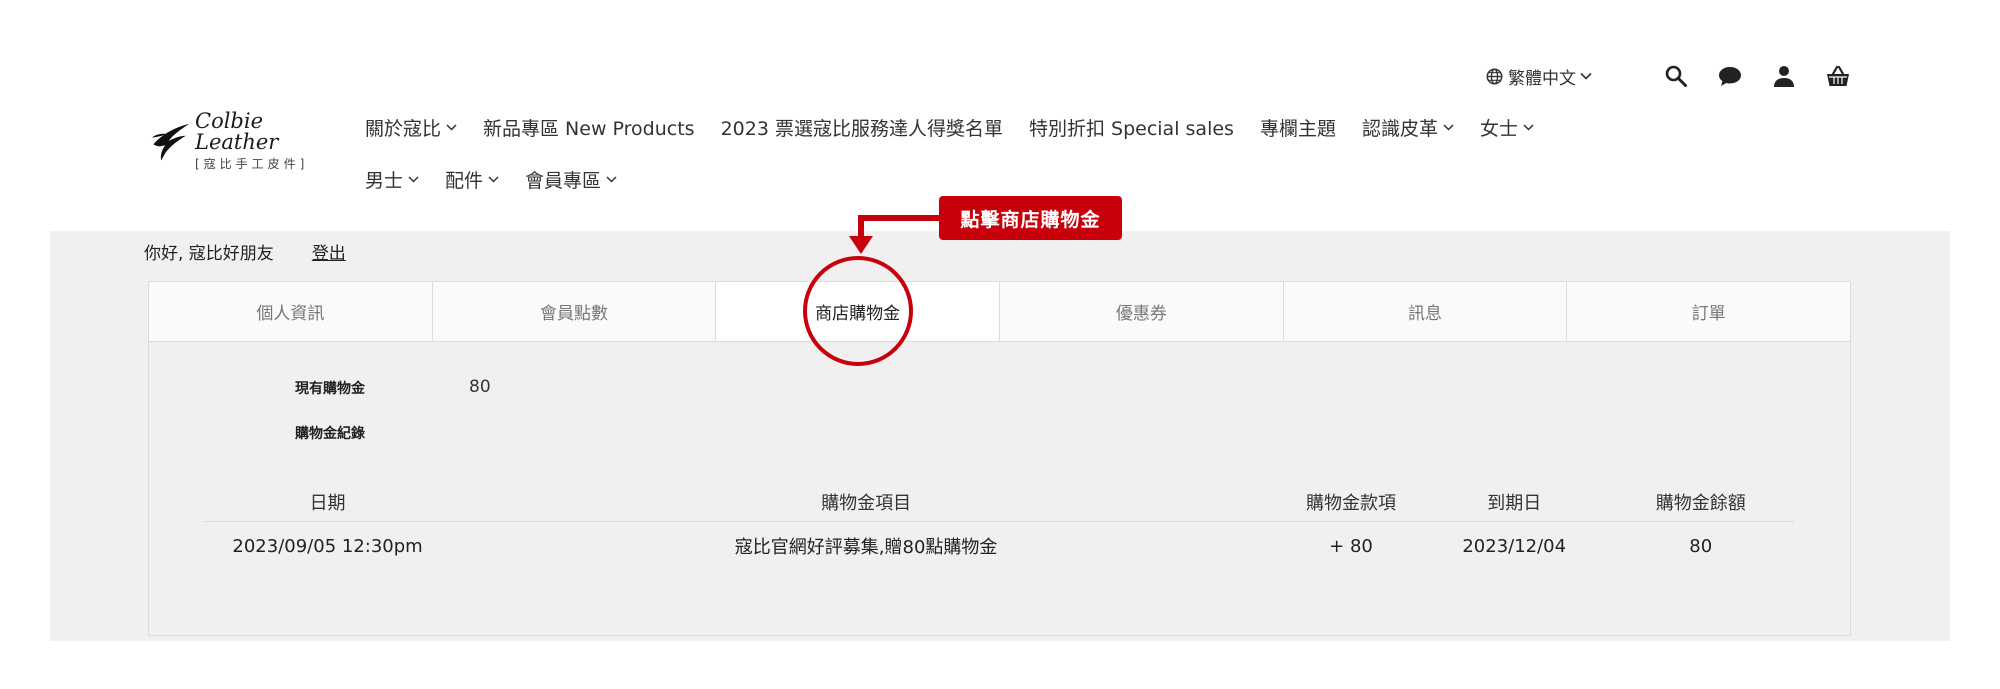 This screenshot has height=689, width=2000. Describe the element at coordinates (1351, 503) in the screenshot. I see `header-amount: 購物金款項` at that location.